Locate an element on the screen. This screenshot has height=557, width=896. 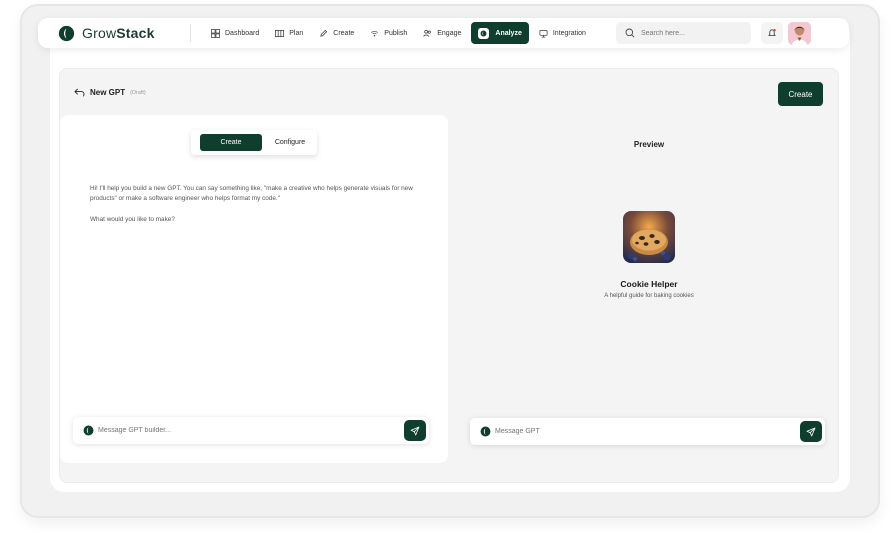
page-title: New GPT is located at coordinates (108, 92).